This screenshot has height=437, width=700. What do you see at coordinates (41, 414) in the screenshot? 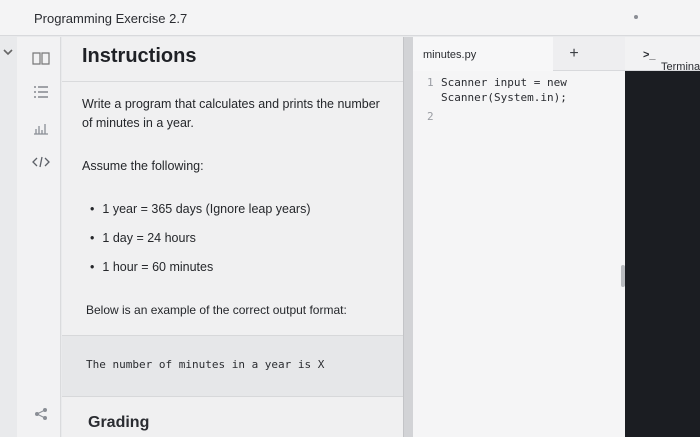
I see `share-icon` at bounding box center [41, 414].